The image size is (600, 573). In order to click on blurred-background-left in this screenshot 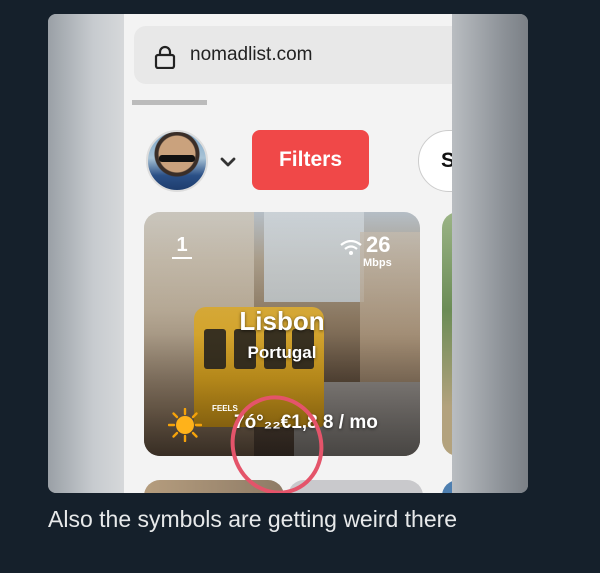, I will do `click(86, 253)`.